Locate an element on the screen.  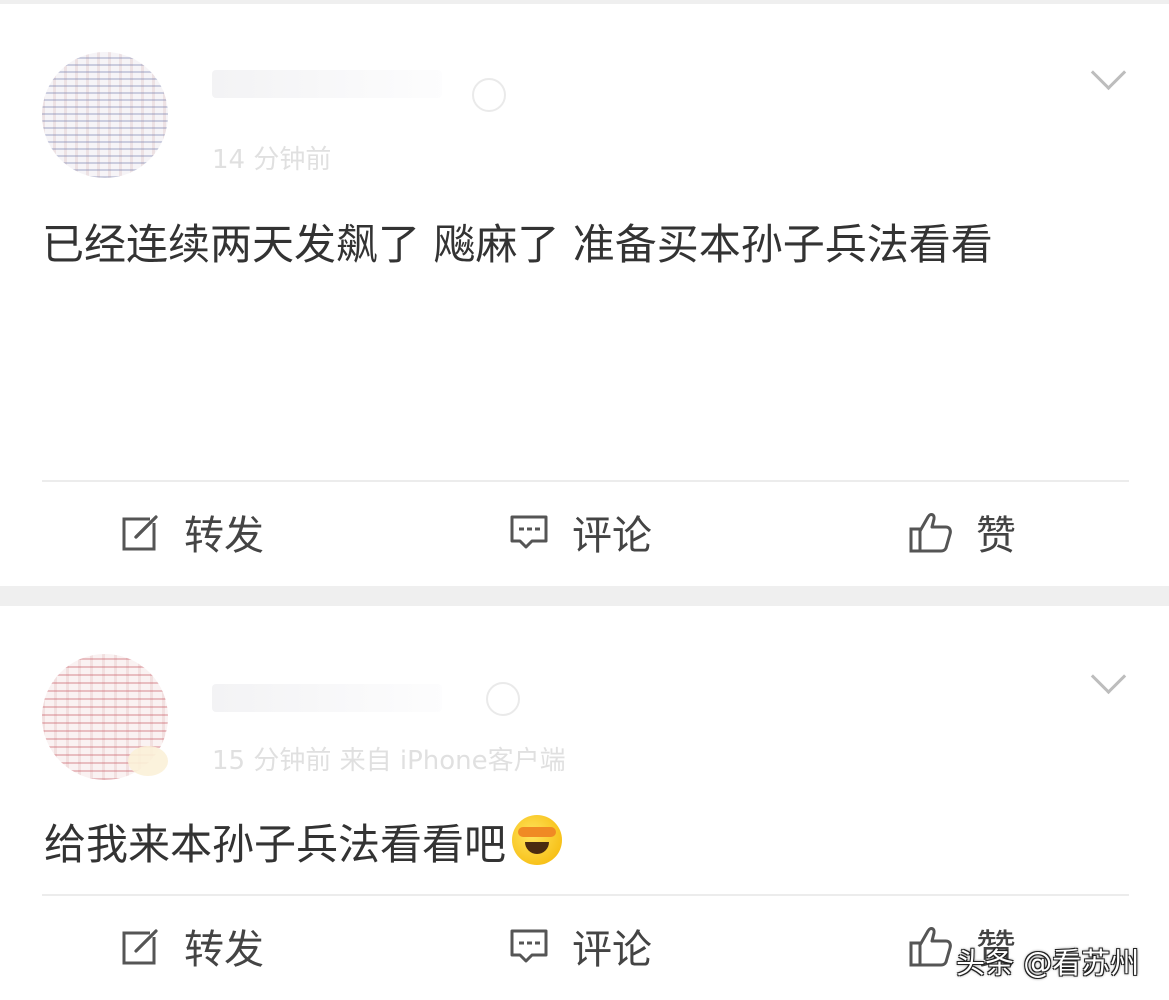
avatar is located at coordinates (105, 115).